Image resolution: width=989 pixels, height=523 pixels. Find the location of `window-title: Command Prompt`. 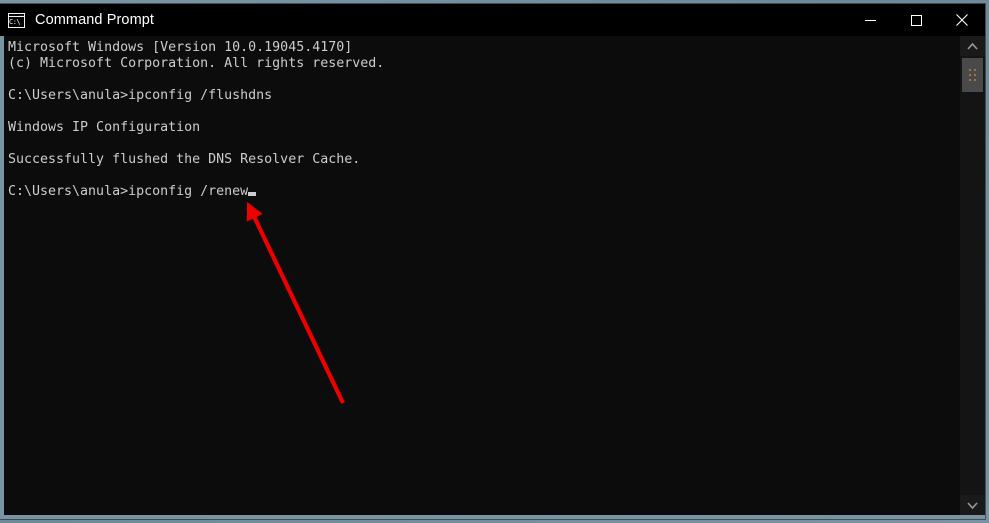

window-title: Command Prompt is located at coordinates (95, 20).